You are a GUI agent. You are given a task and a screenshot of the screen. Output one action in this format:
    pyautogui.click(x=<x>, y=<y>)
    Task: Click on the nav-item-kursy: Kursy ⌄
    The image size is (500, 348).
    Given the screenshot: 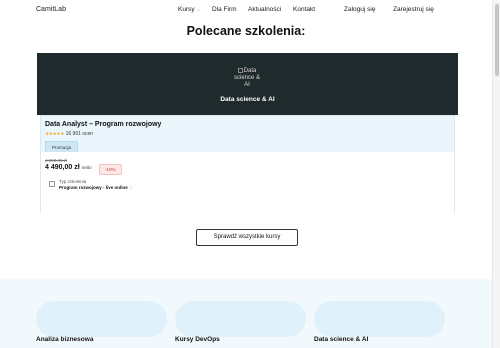 What is the action you would take?
    pyautogui.click(x=189, y=9)
    